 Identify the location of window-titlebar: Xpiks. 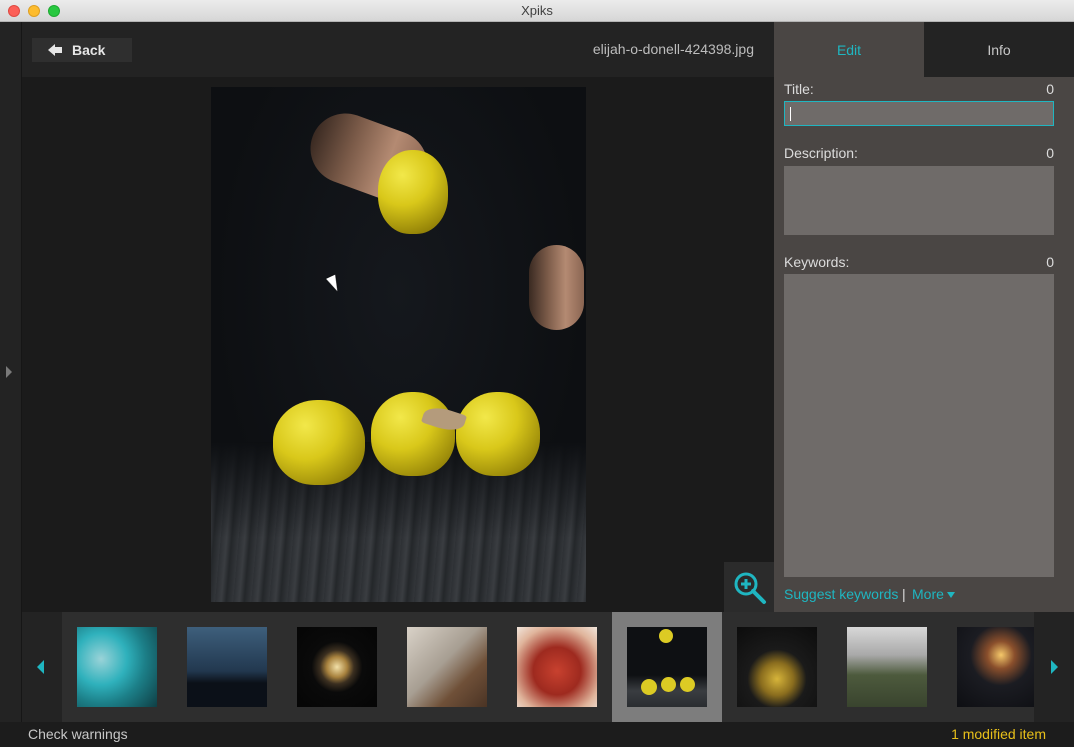
(537, 11).